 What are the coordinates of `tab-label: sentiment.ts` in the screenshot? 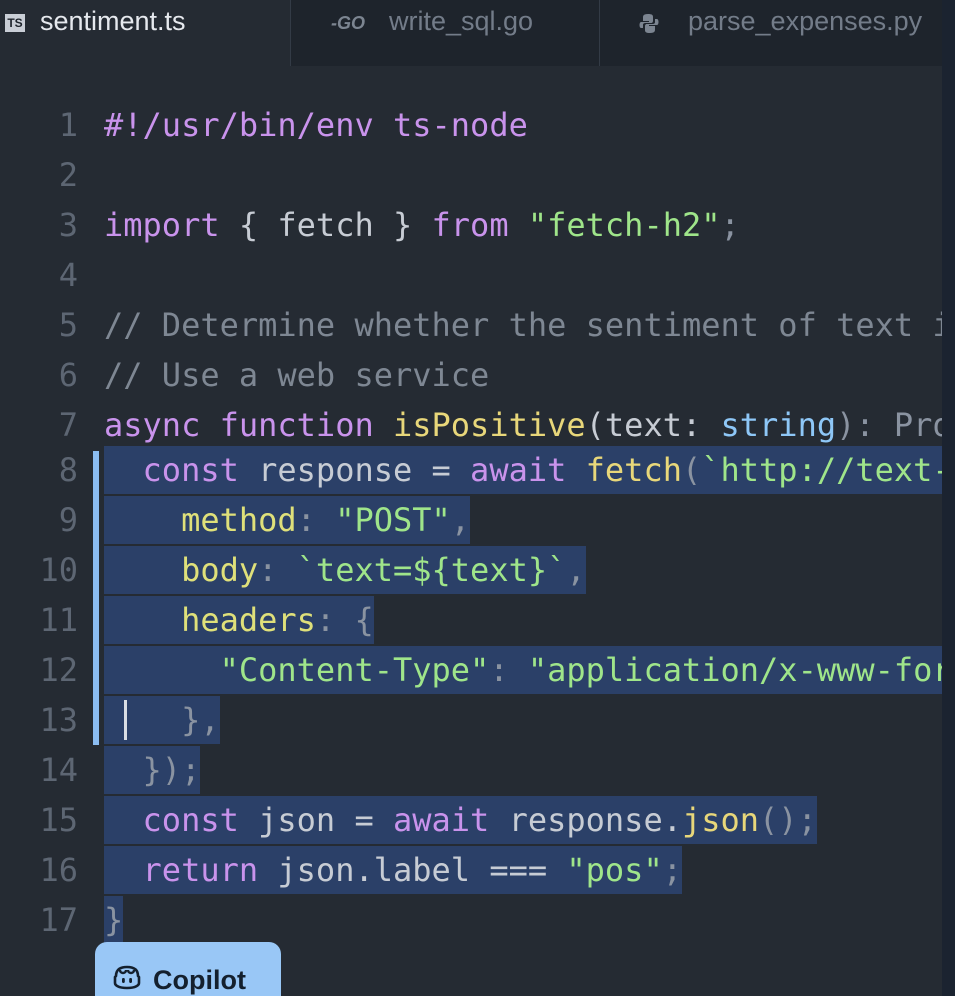 It's located at (113, 21).